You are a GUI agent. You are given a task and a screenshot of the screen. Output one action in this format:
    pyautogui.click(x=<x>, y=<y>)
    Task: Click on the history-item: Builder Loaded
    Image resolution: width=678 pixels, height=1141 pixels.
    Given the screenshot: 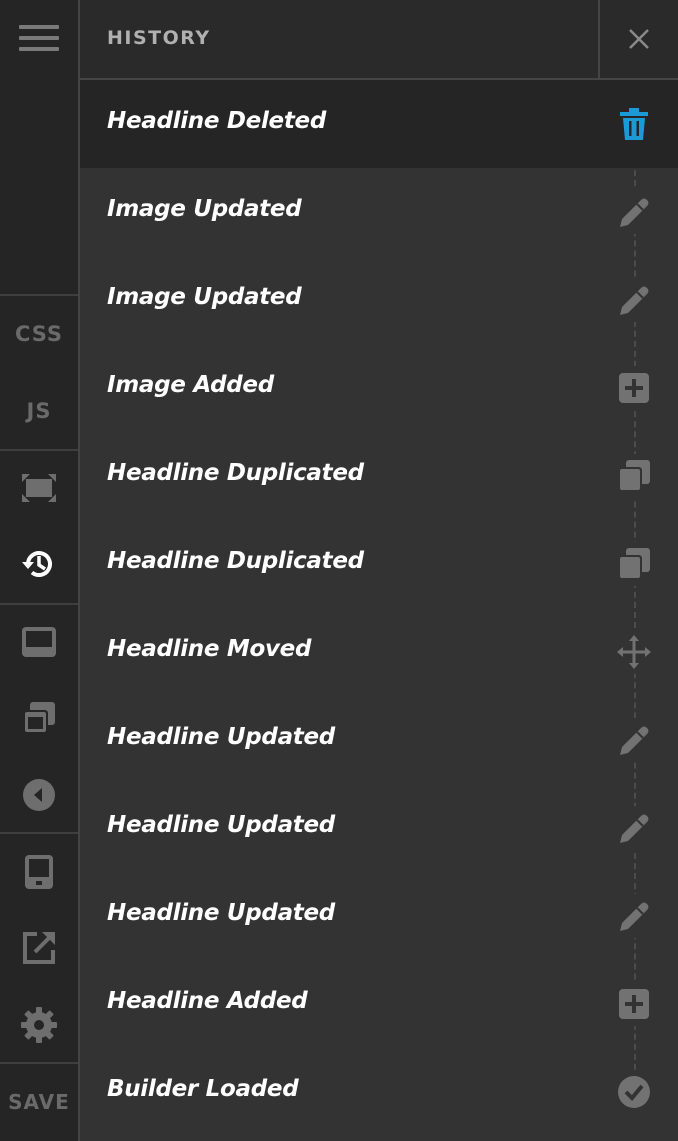 What is the action you would take?
    pyautogui.click(x=379, y=1092)
    